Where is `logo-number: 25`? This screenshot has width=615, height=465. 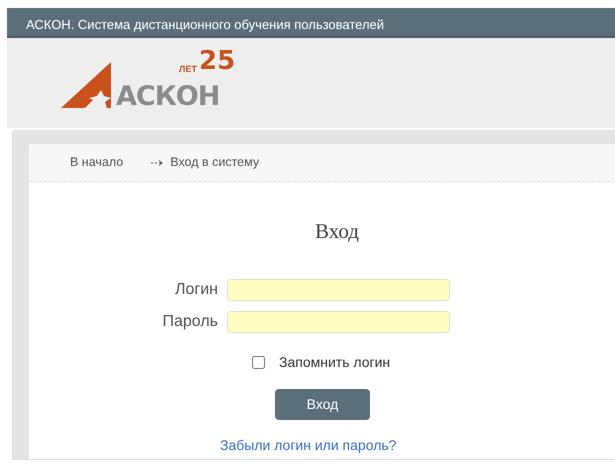
logo-number: 25 is located at coordinates (217, 61).